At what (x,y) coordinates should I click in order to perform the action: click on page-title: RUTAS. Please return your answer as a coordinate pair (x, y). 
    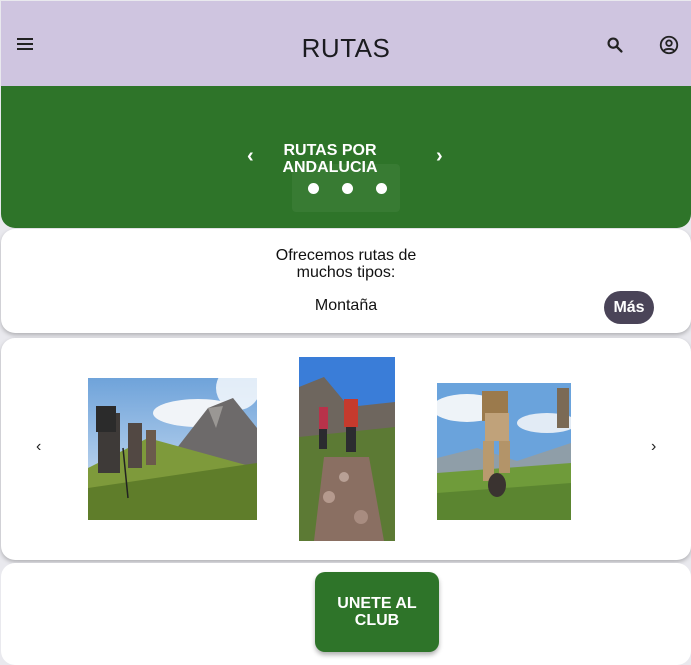
    Looking at the image, I should click on (346, 48).